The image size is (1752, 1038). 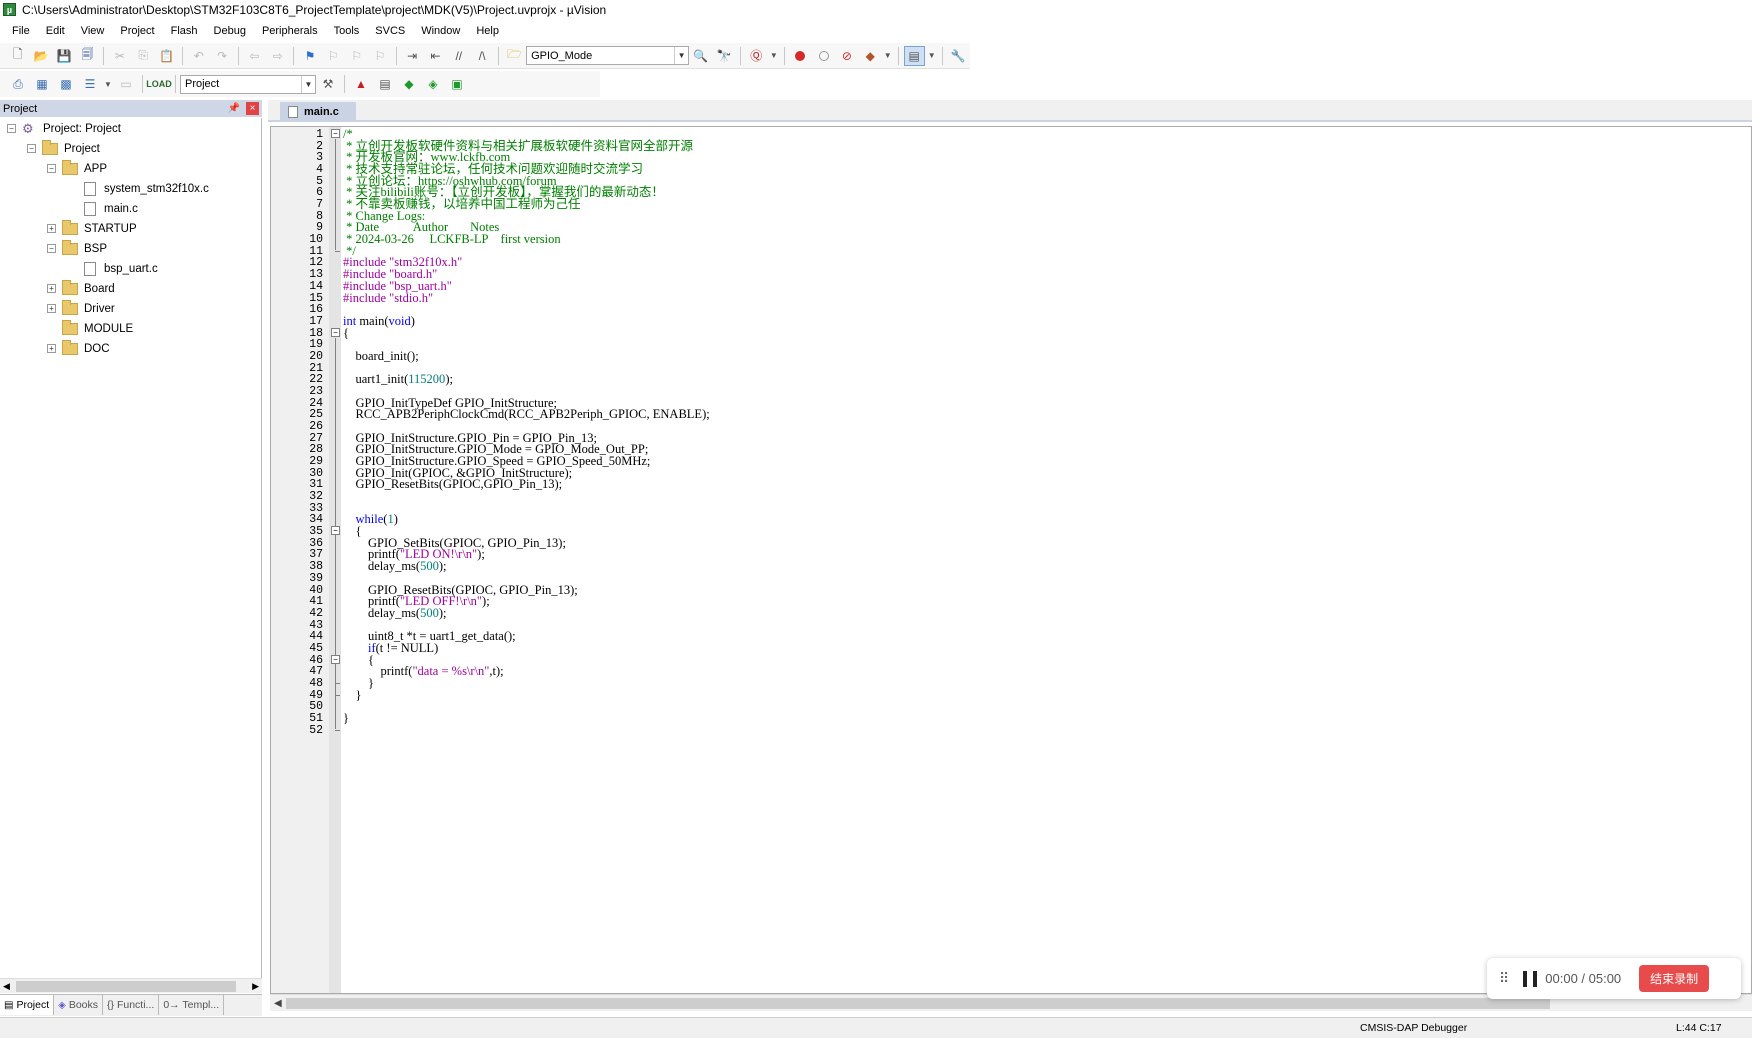 I want to click on navigate-back-icon: ⇦, so click(x=254, y=56).